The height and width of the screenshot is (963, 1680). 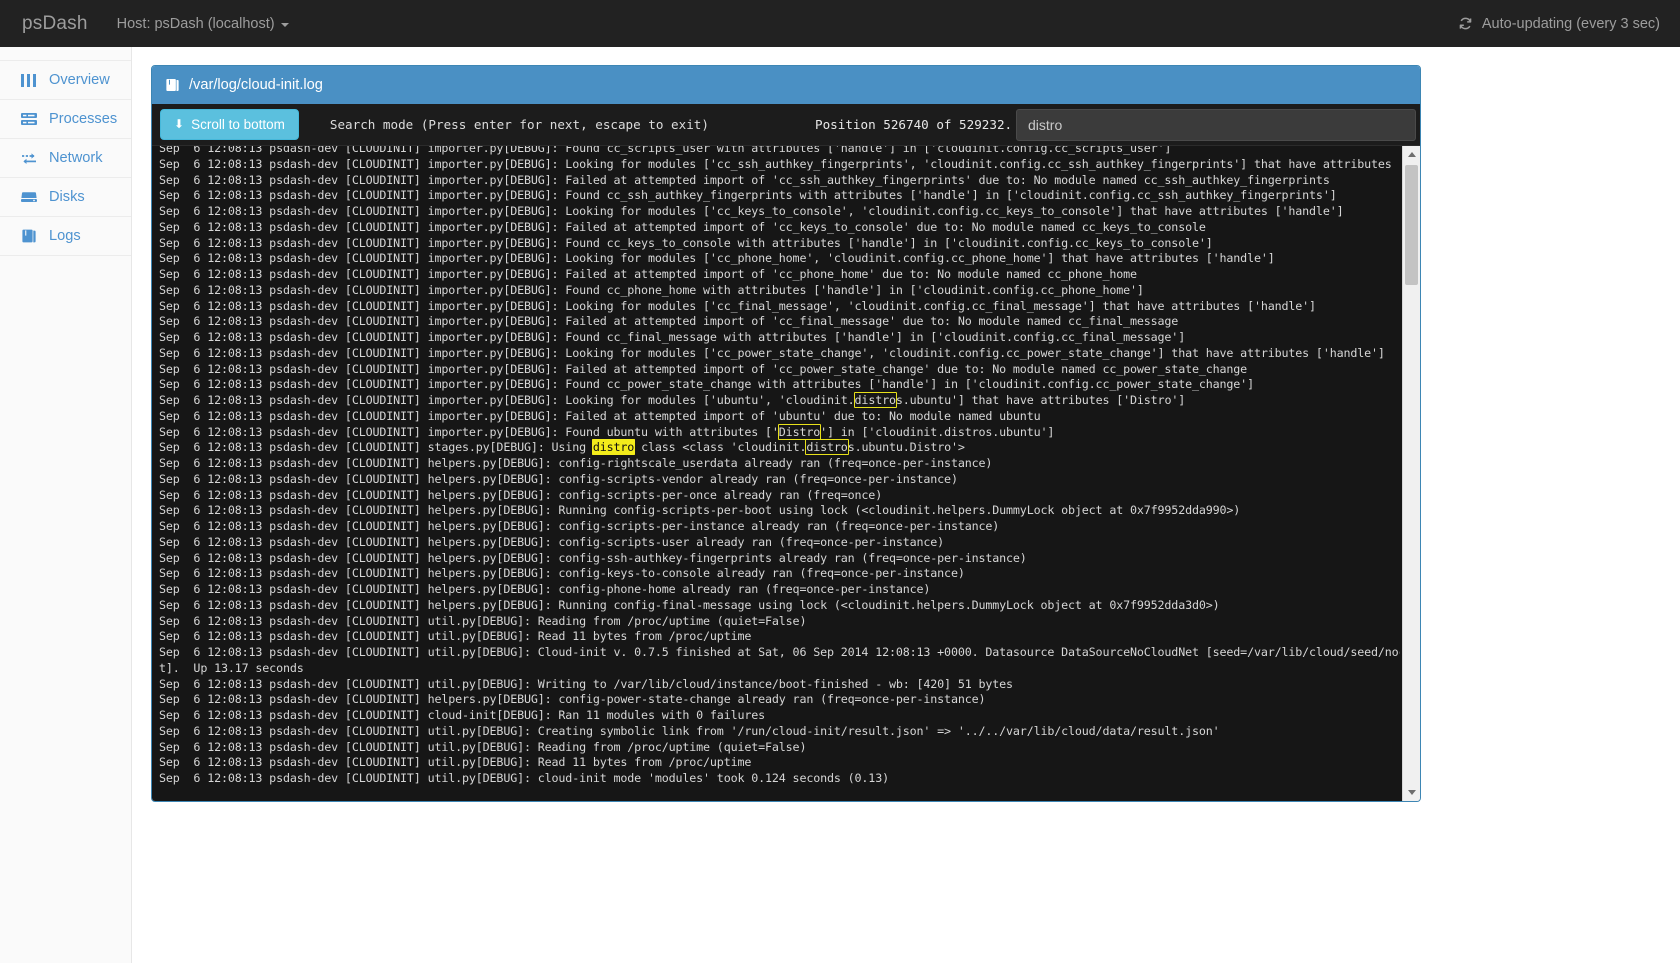 I want to click on scrollbar-down-button, so click(x=1411, y=792).